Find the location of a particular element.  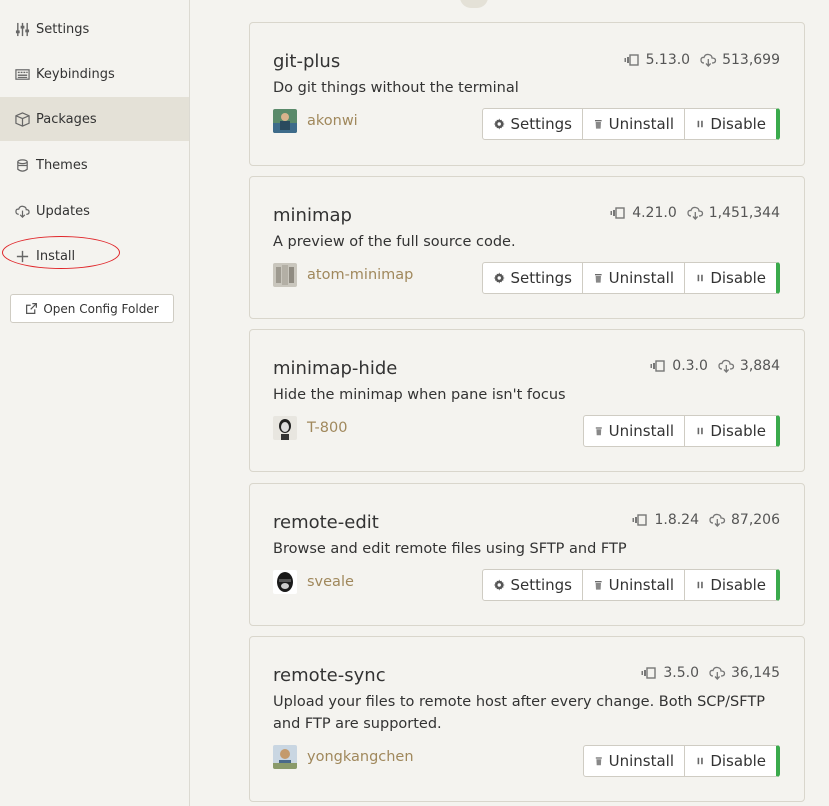

package-description: Do git things without the terminal is located at coordinates (396, 88).